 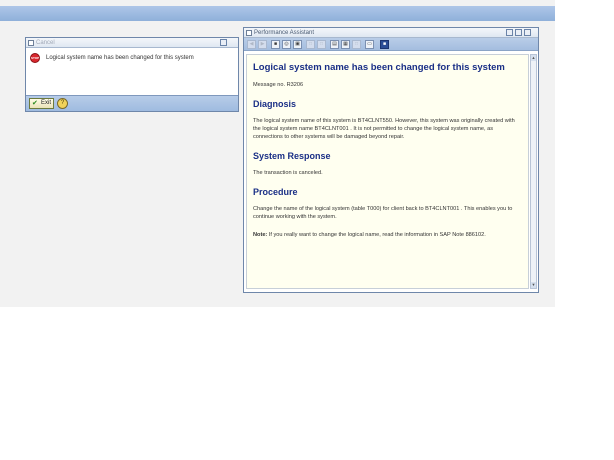 I want to click on forward-icon: ▶, so click(x=262, y=44).